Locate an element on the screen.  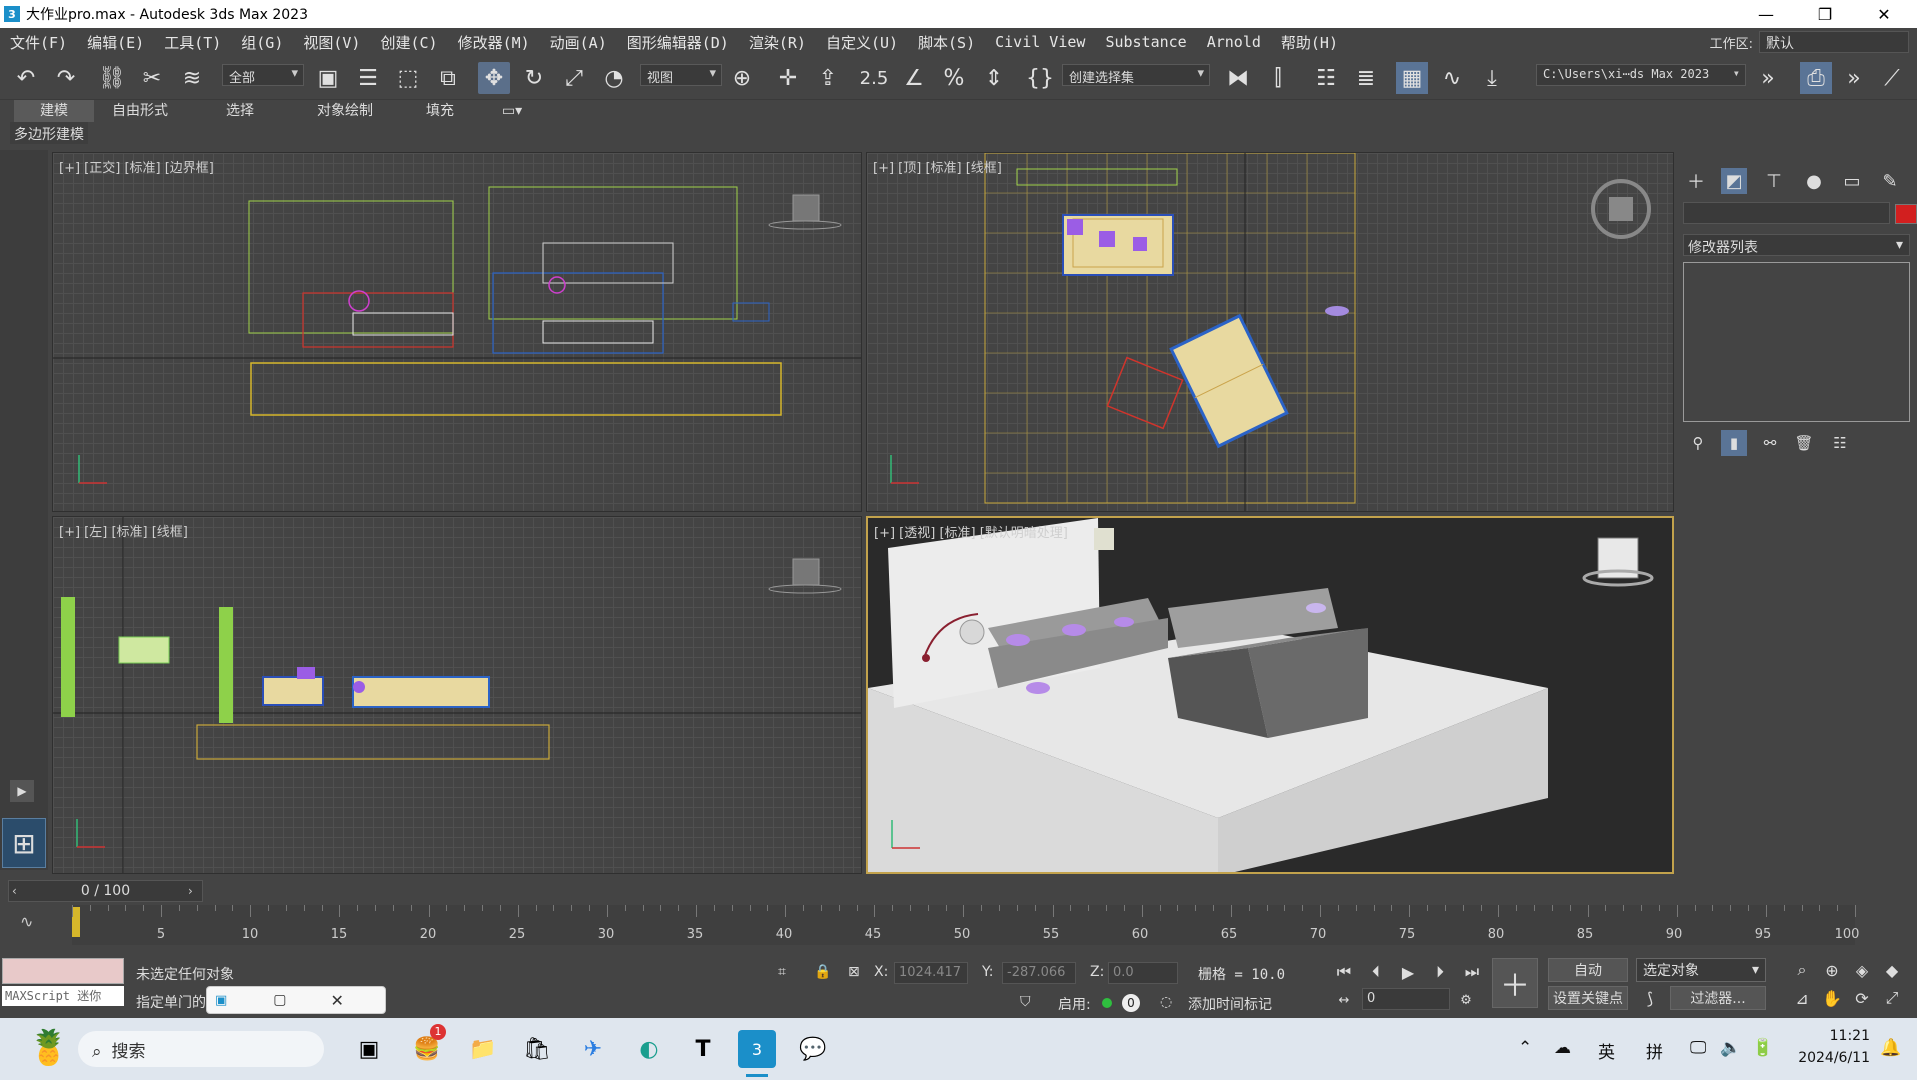
keyboard-shortcut-override-icon: ⇪ is located at coordinates (828, 78).